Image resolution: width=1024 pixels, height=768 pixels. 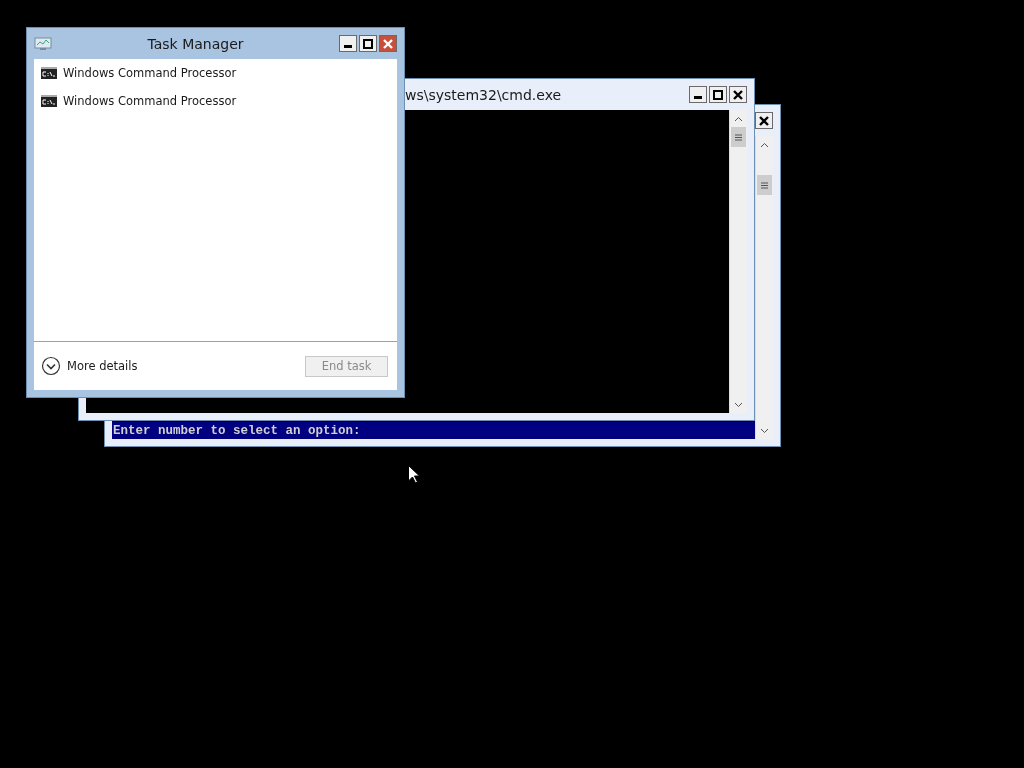 What do you see at coordinates (51, 366) in the screenshot?
I see `chevron-circle-icon` at bounding box center [51, 366].